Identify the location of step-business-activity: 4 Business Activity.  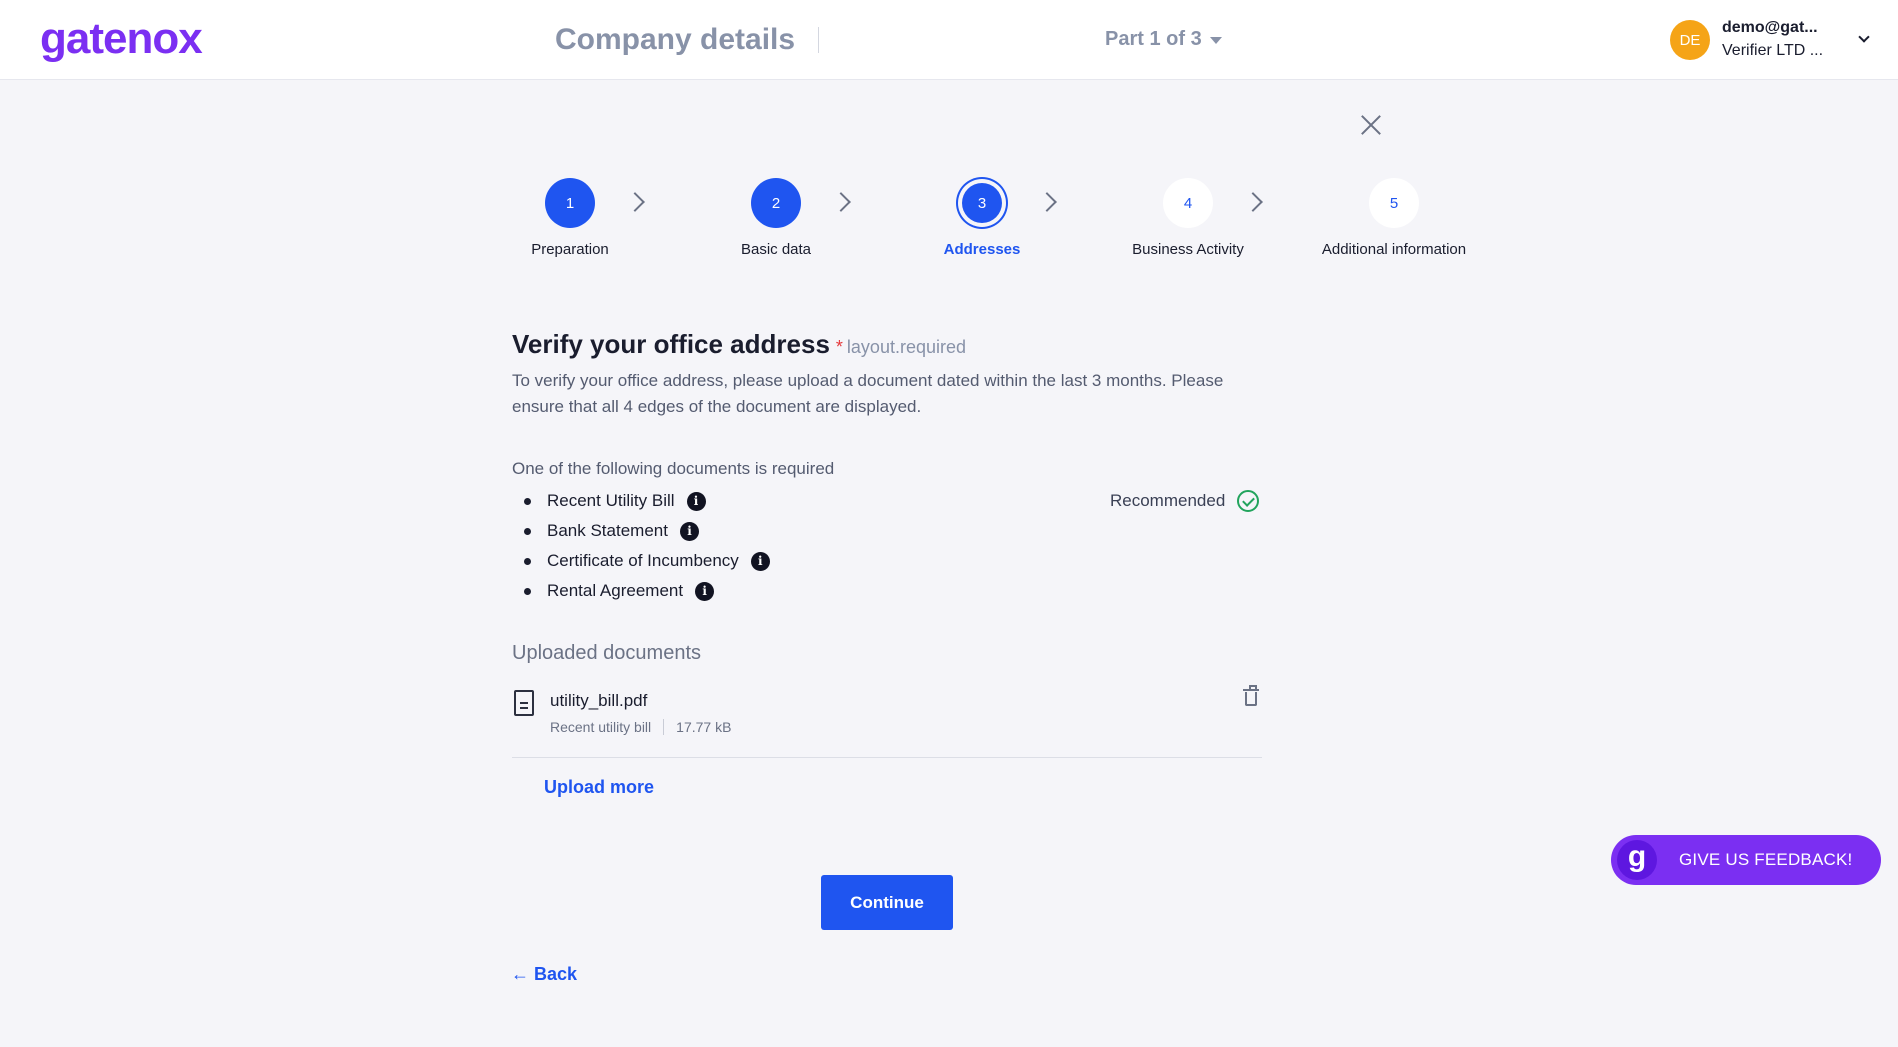
(1188, 219).